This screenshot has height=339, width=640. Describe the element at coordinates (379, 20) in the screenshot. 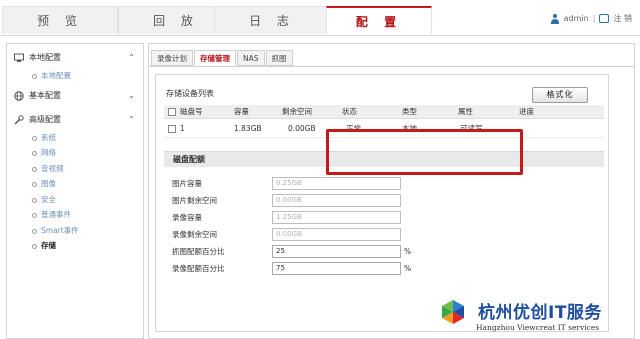

I see `tab-config: 配 置` at that location.